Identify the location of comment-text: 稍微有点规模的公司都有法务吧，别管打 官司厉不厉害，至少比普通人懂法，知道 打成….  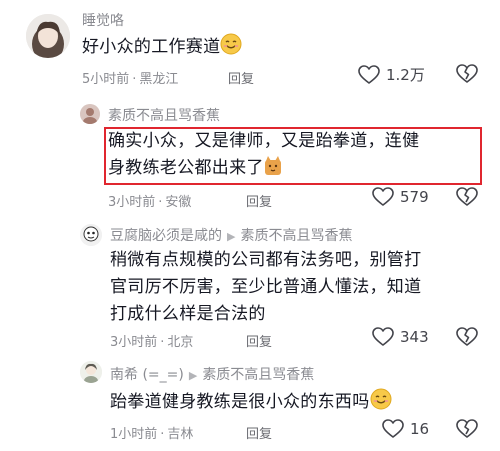
(265, 287).